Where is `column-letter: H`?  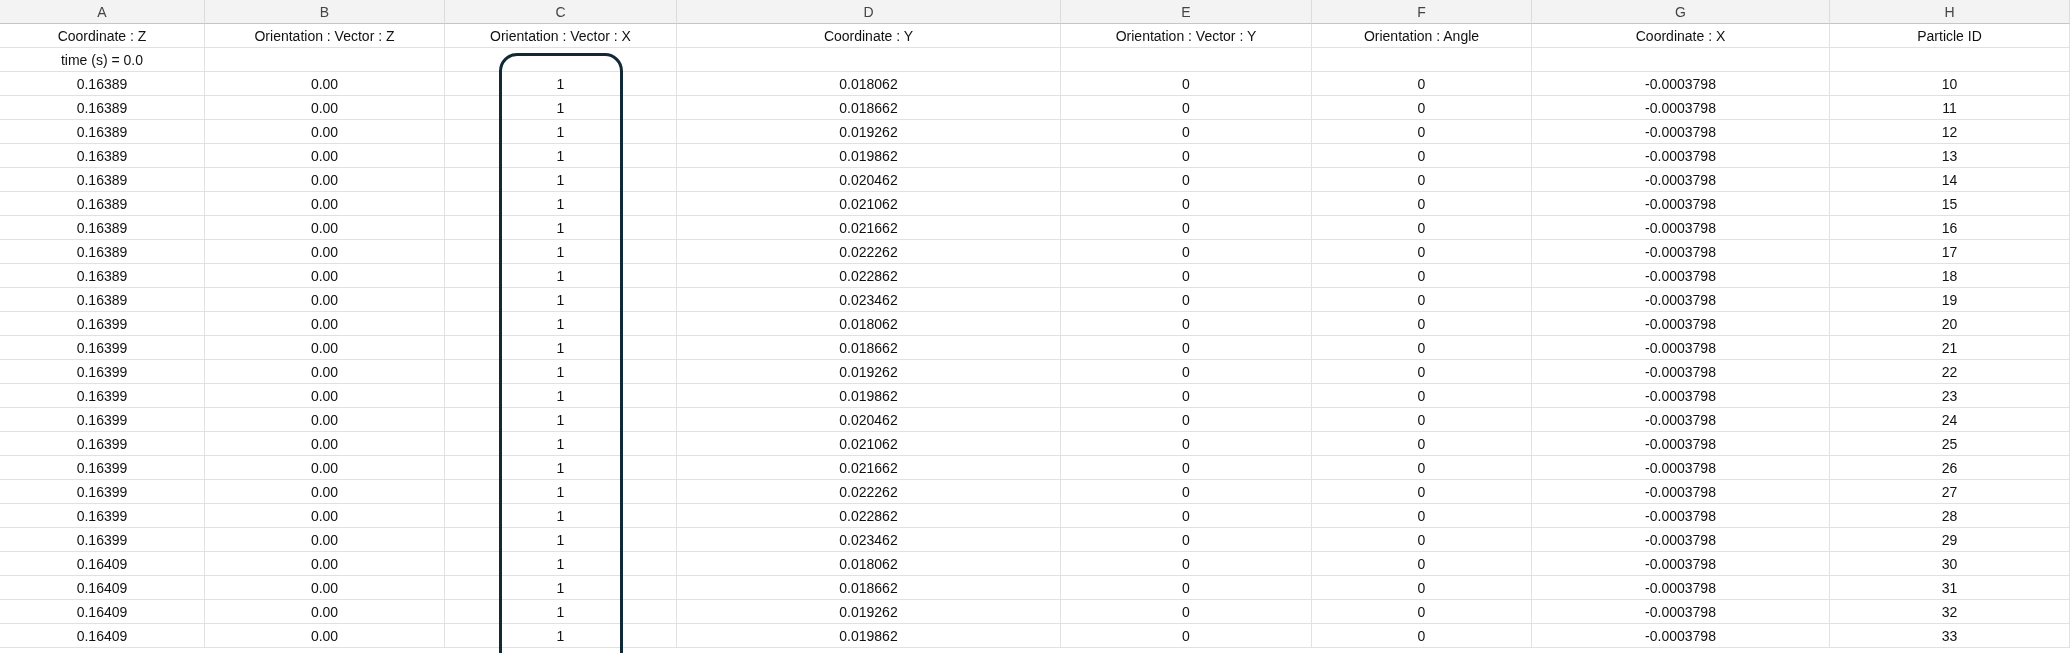
column-letter: H is located at coordinates (1950, 12).